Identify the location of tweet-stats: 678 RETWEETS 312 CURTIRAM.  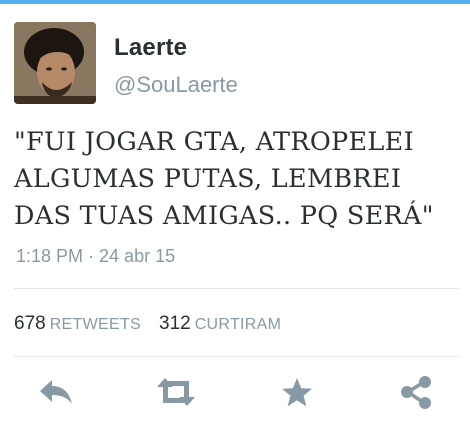
(147, 324).